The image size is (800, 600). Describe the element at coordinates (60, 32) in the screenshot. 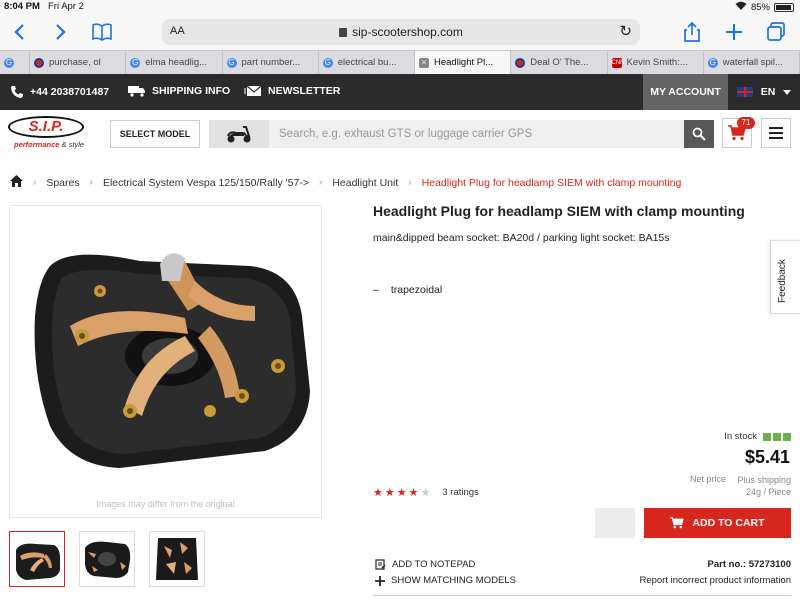

I see `forward-icon` at that location.